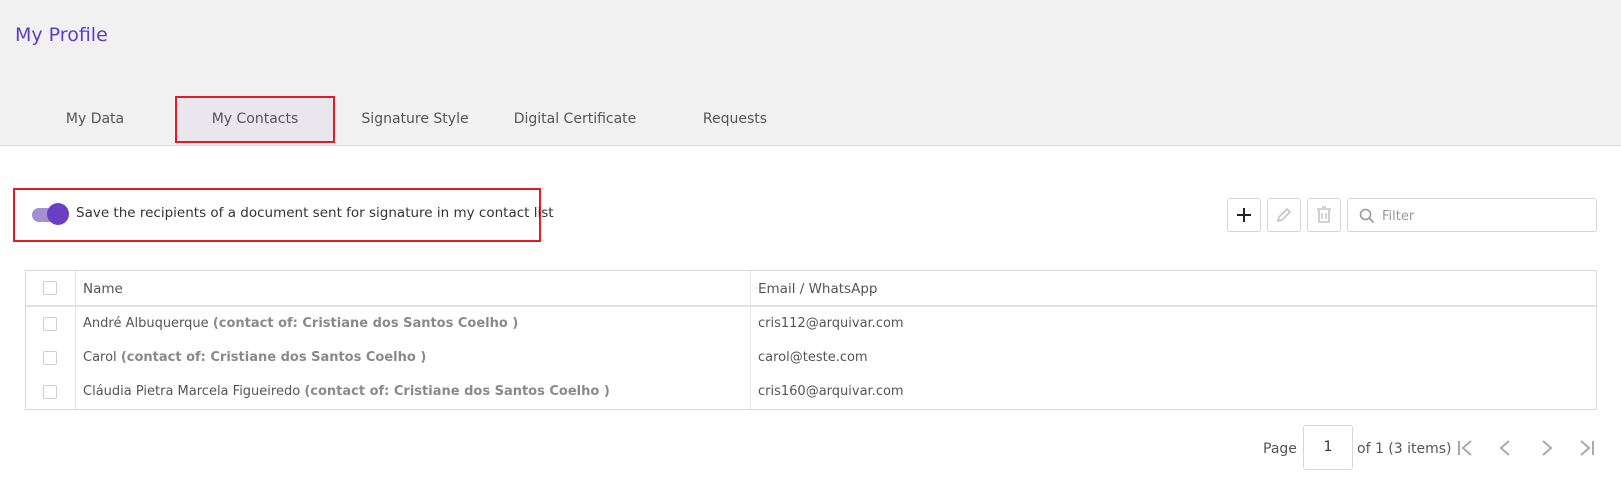 This screenshot has width=1621, height=498. I want to click on filter-input, so click(1482, 216).